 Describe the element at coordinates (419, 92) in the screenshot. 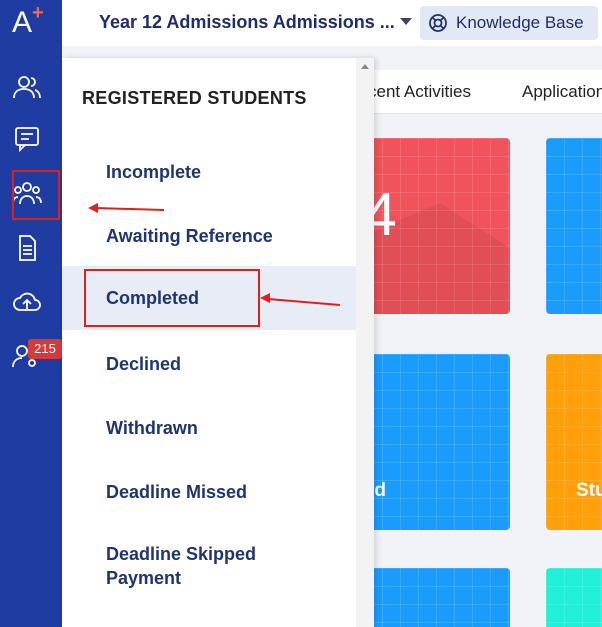

I see `tab-recent-activities: cent Activities` at that location.